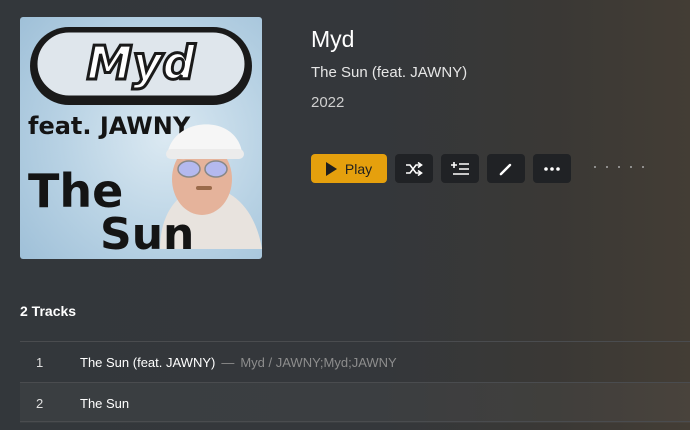  I want to click on shuffle-button, so click(414, 168).